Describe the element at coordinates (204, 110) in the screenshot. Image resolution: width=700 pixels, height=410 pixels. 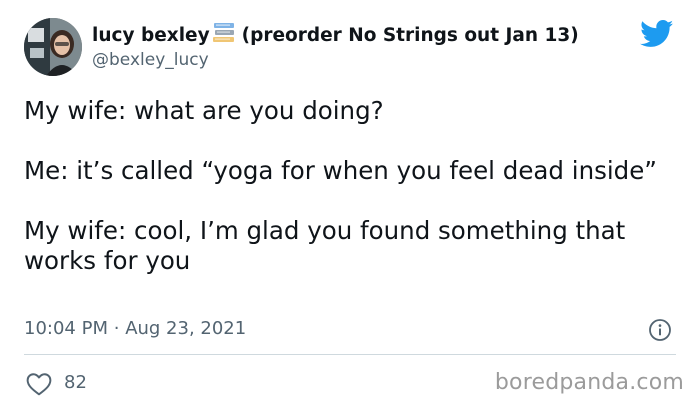
I see `tweet-paragraph: My wife: what are you doing?` at that location.